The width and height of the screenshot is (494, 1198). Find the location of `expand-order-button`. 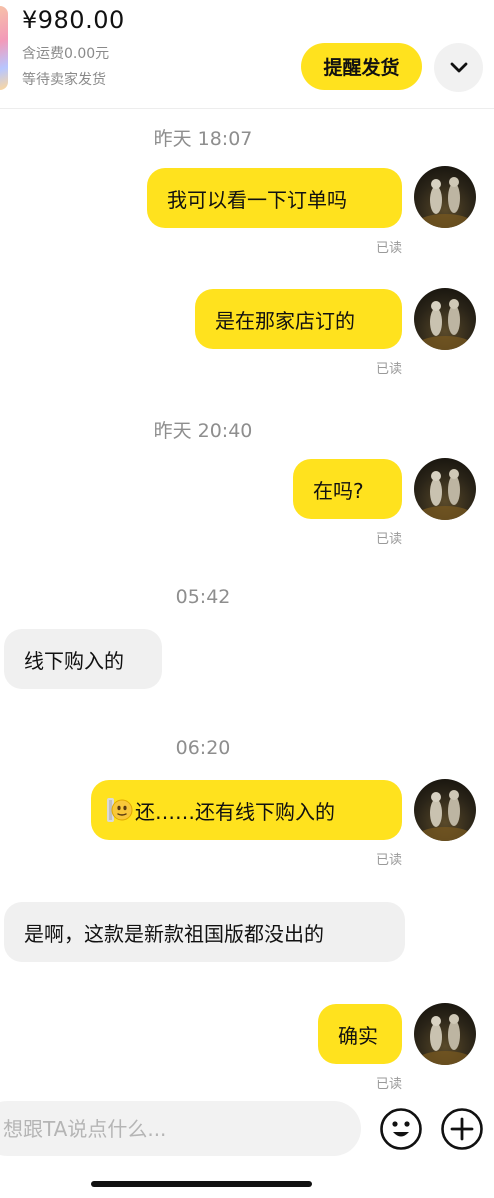

expand-order-button is located at coordinates (458, 67).